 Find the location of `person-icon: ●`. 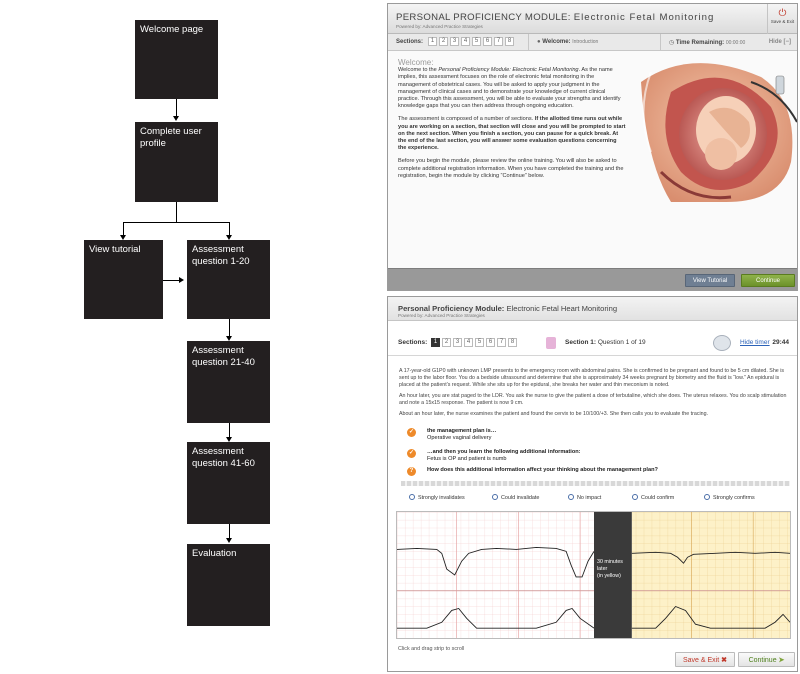

person-icon: ● is located at coordinates (539, 42).